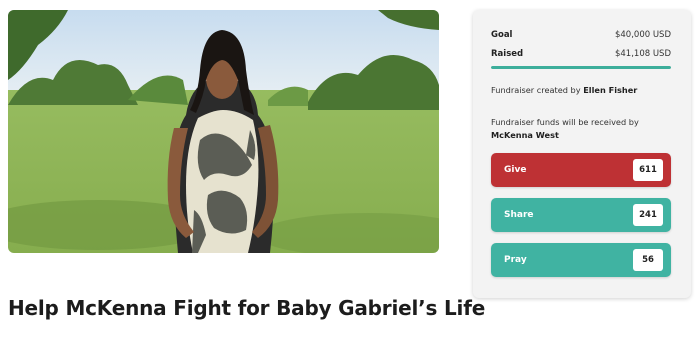  I want to click on organizer-info: Fundraiser created by Ellen Fisher, so click(583, 90).